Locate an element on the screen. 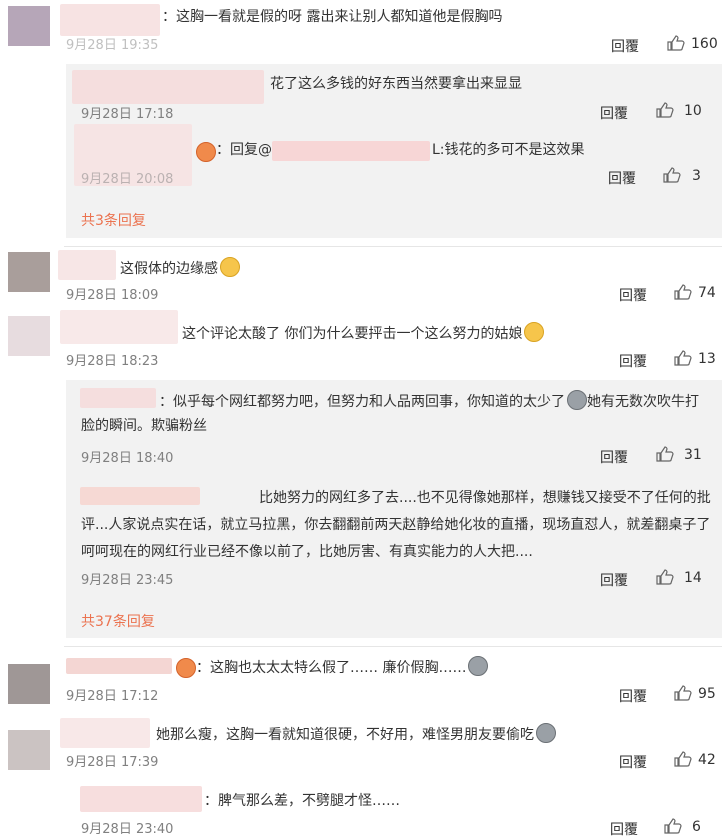 The height and width of the screenshot is (839, 722). comment-time: 9月28日 18:09 is located at coordinates (112, 295).